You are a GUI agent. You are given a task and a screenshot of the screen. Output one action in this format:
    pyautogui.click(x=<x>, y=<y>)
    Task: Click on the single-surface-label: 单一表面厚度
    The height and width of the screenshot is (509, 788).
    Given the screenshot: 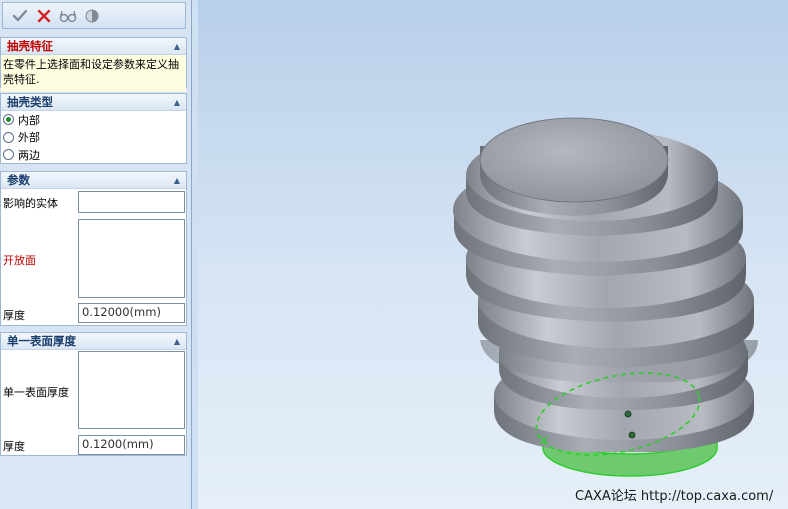 What is the action you would take?
    pyautogui.click(x=36, y=392)
    